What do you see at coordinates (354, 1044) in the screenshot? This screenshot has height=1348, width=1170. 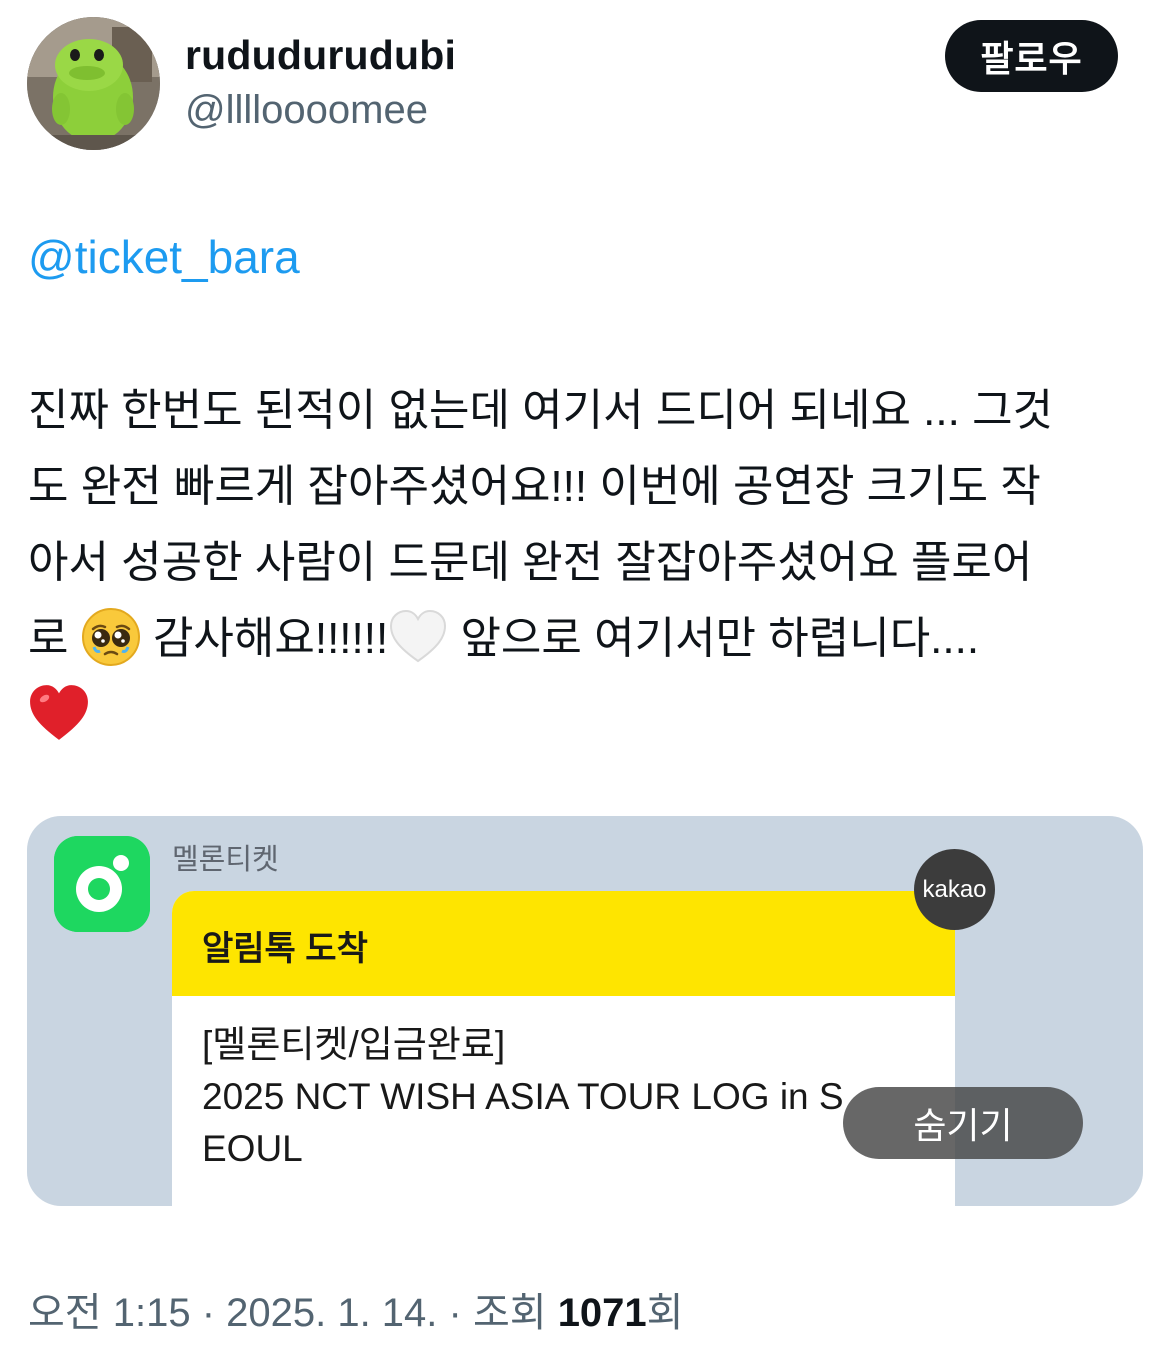 I see `message-line-1: [멜론티켓/입금완료]` at bounding box center [354, 1044].